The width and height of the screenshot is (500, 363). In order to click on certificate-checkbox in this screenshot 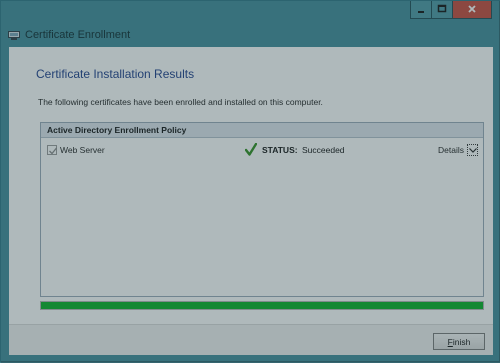, I will do `click(52, 150)`.